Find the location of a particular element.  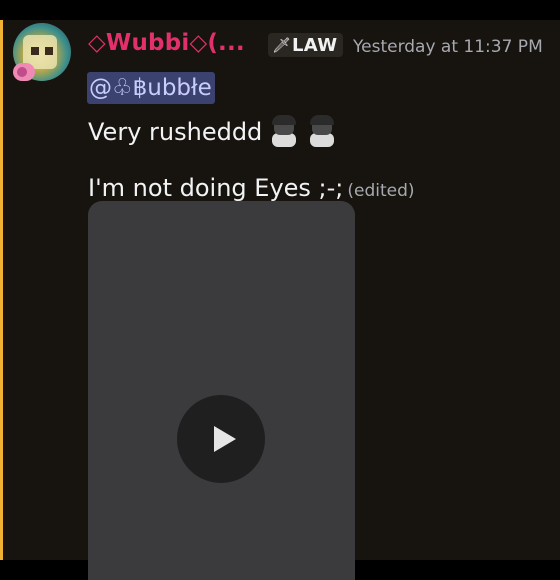

play-button is located at coordinates (221, 439).